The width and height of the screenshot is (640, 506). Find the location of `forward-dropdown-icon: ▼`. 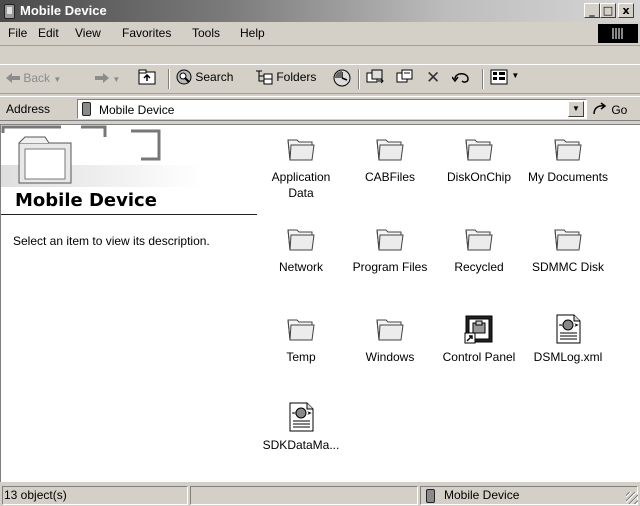

forward-dropdown-icon: ▼ is located at coordinates (116, 79).